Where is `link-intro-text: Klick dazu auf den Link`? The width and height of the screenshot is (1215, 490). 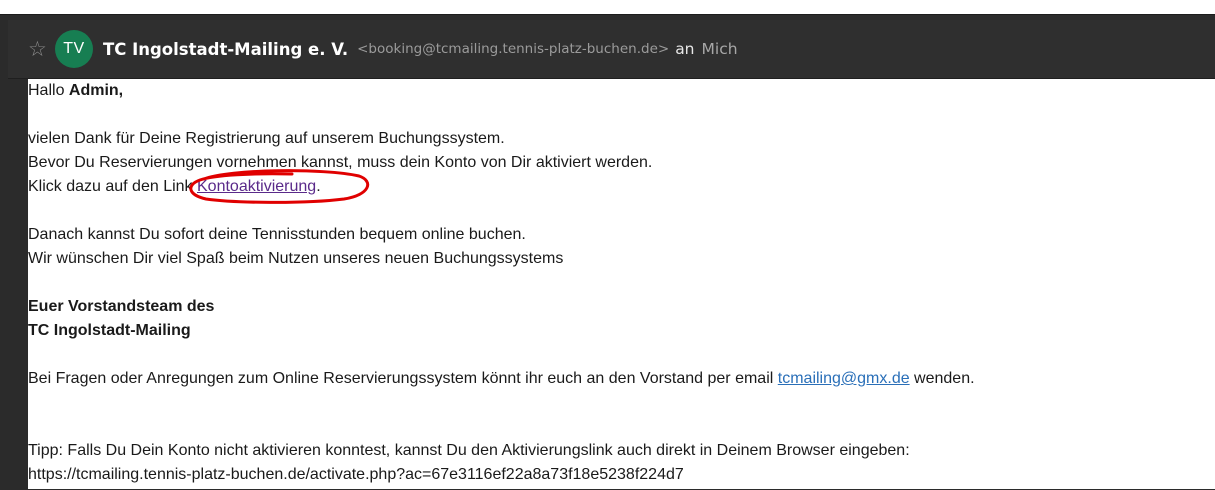 link-intro-text: Klick dazu auf den Link is located at coordinates (112, 186).